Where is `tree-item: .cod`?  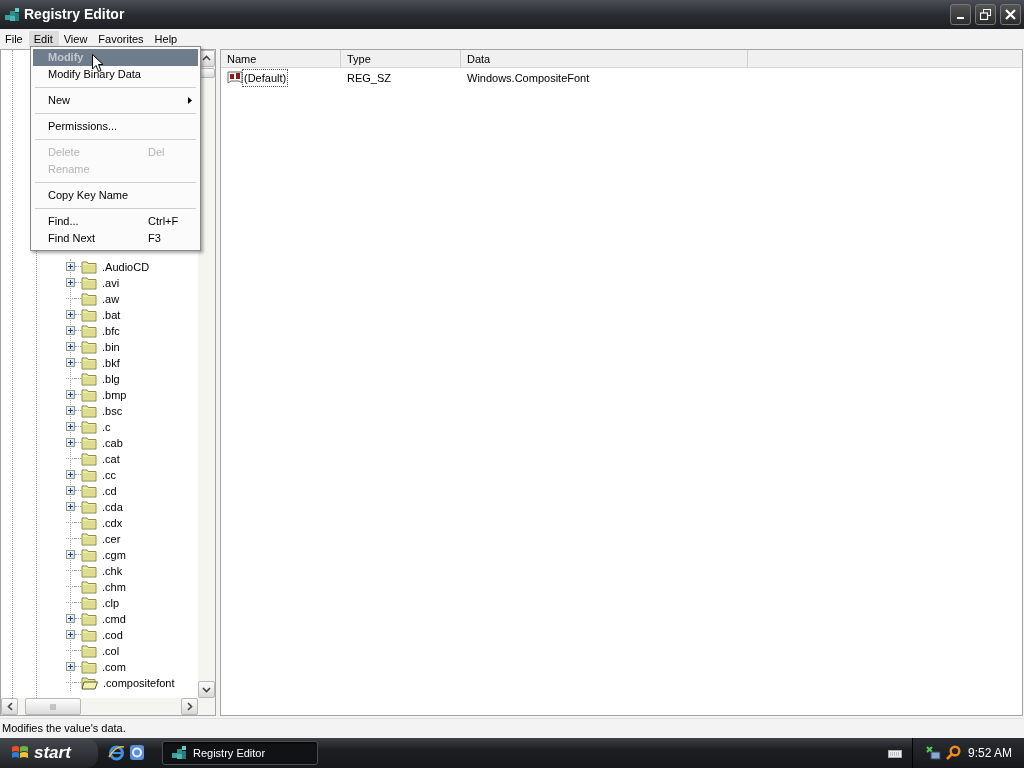 tree-item: .cod is located at coordinates (112, 634).